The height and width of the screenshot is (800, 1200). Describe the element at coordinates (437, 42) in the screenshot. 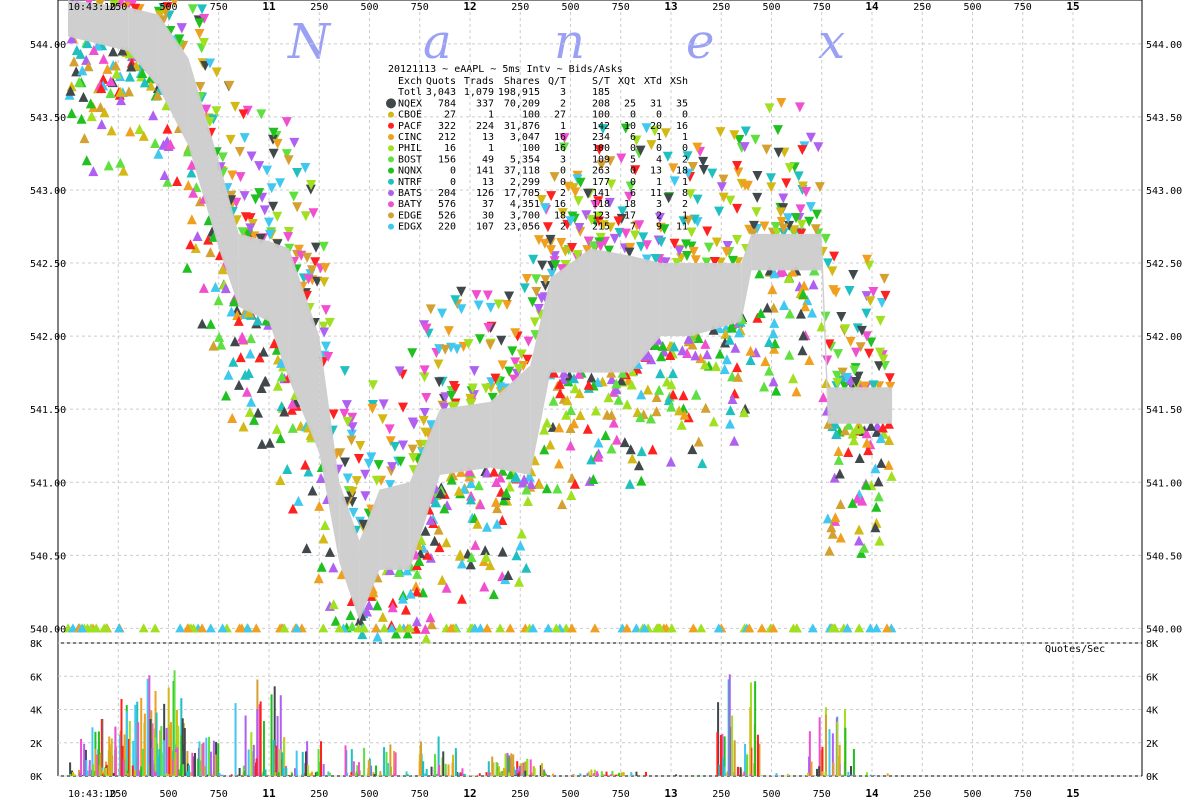

I see `watermark-letter: a` at that location.